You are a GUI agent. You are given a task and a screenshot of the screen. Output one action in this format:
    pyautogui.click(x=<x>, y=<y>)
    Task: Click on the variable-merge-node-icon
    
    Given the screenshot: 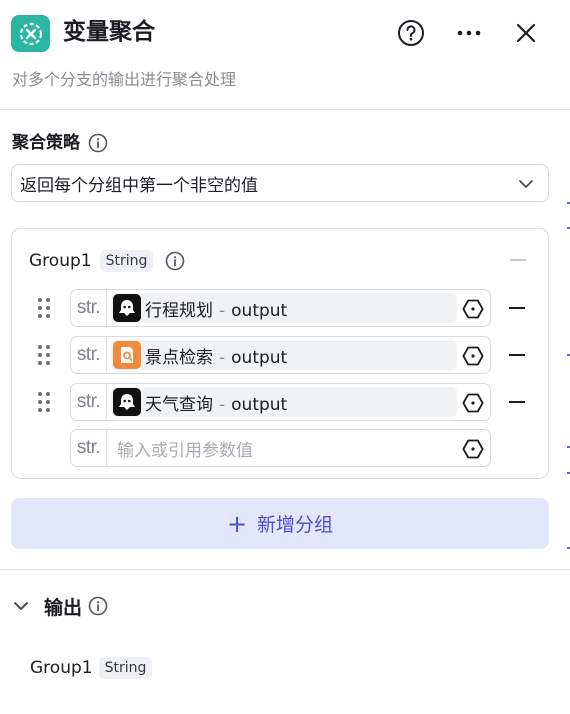 What is the action you would take?
    pyautogui.click(x=30, y=33)
    